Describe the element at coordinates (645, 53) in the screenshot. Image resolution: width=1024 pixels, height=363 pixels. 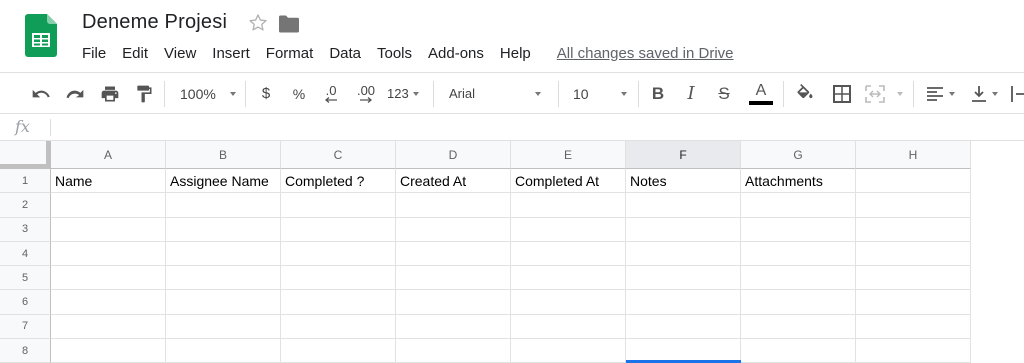
I see `save-status-link: All changes saved in Drive` at that location.